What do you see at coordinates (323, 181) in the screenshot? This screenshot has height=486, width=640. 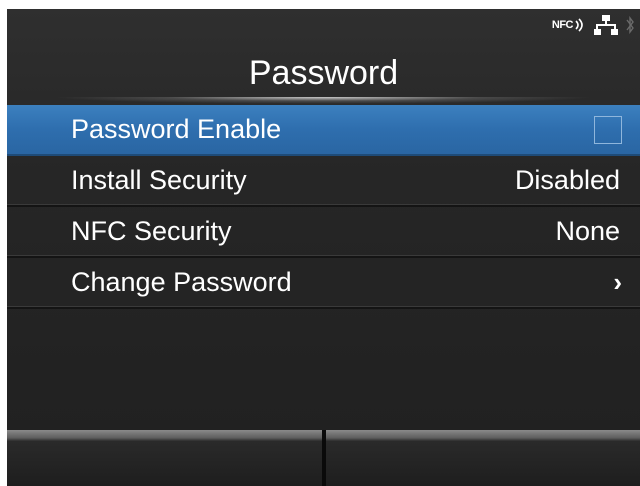 I see `menu-item-install-security: Install Security Disabled` at bounding box center [323, 181].